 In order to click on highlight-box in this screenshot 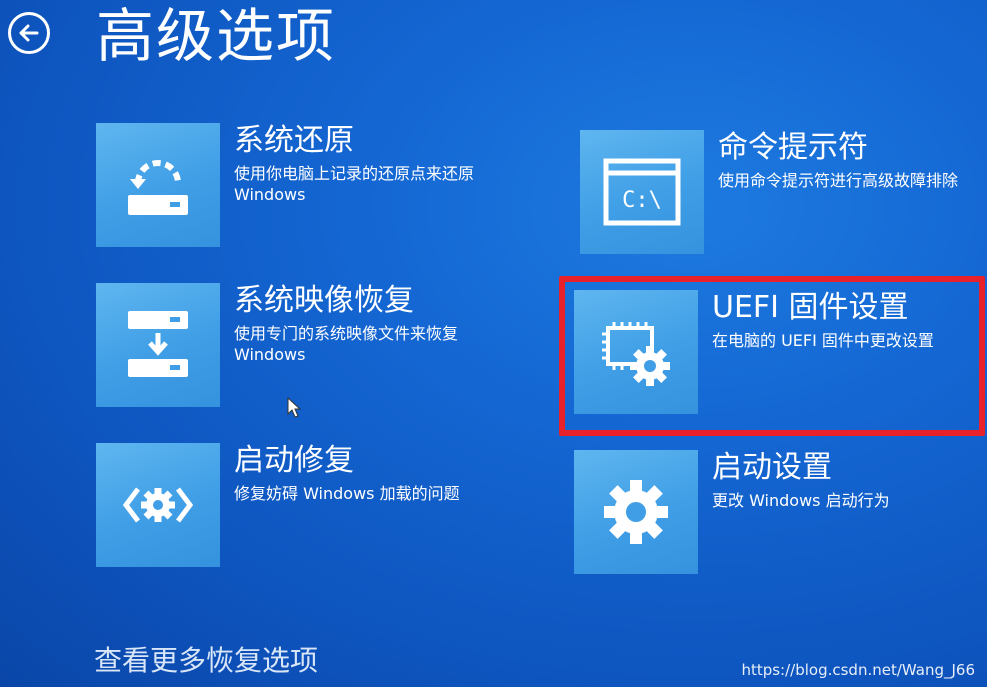, I will do `click(772, 356)`.